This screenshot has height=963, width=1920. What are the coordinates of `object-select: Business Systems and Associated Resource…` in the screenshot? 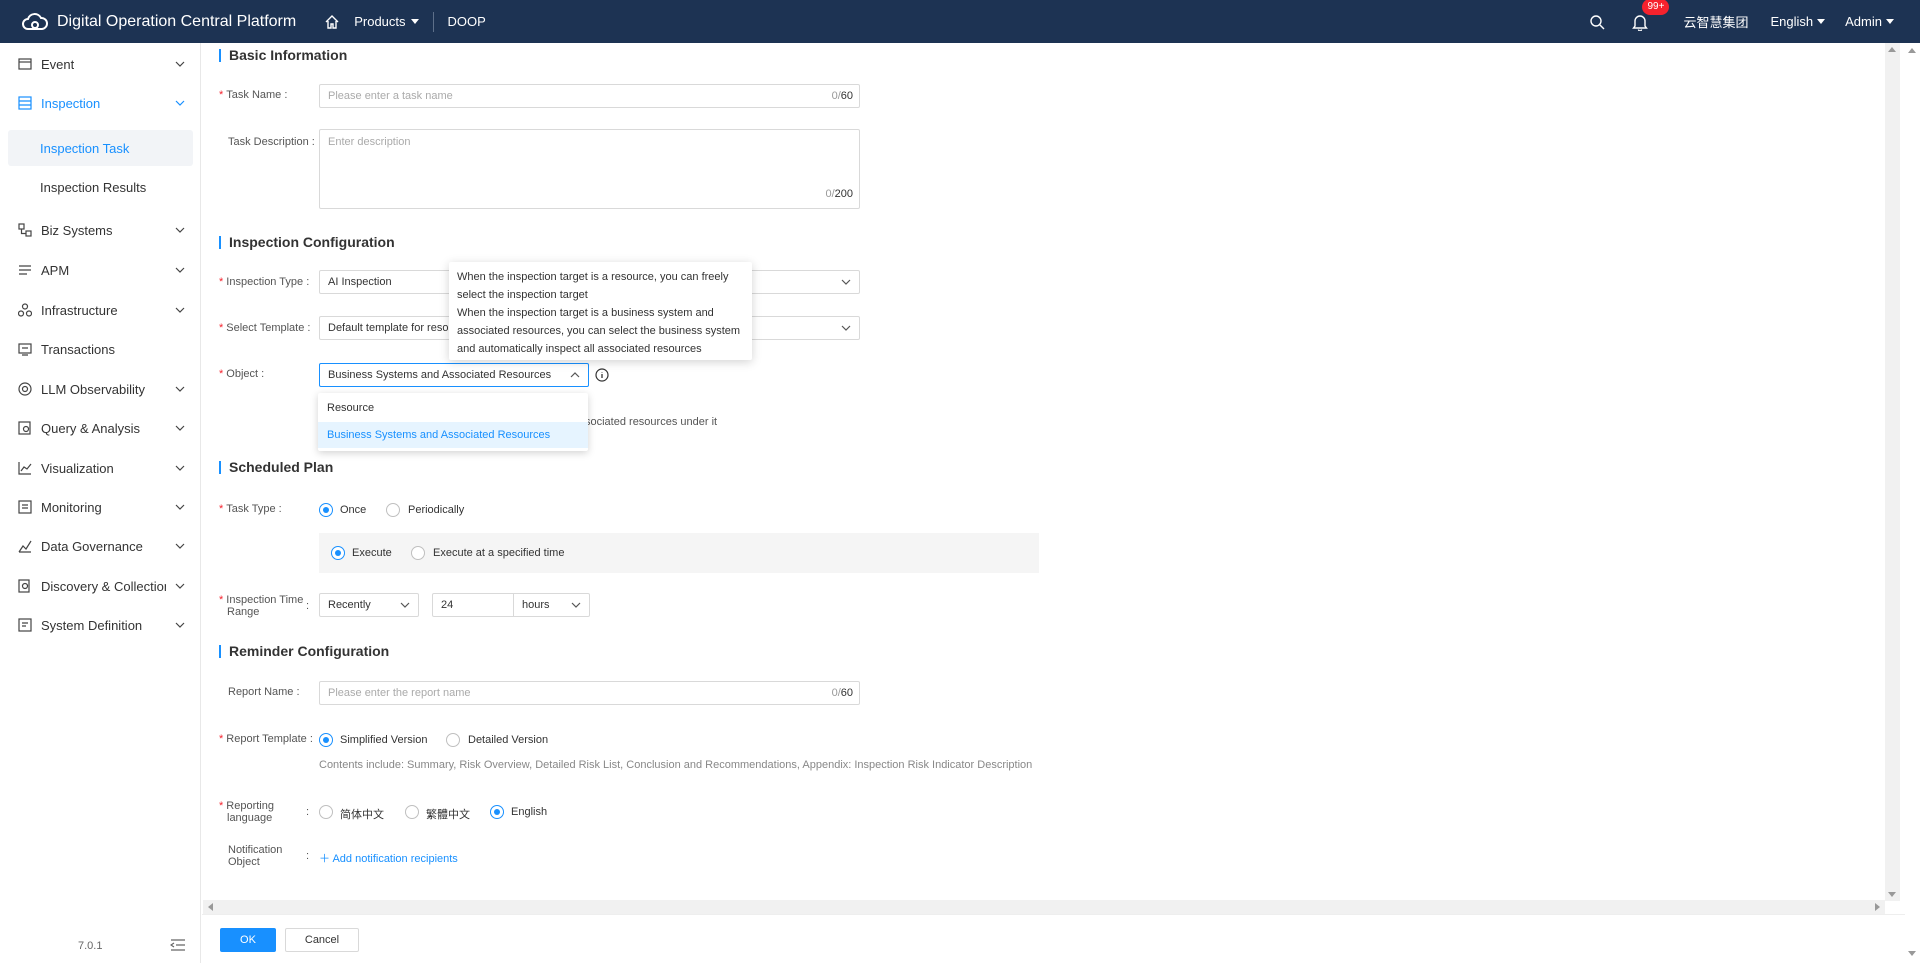 It's located at (454, 375).